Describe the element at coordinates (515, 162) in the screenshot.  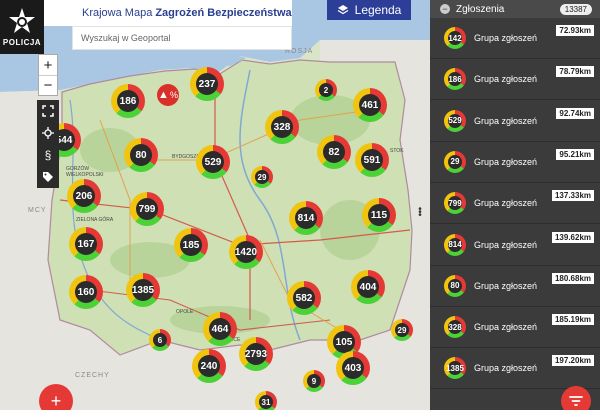
I see `report-group-item: 29 Grupa zgłoszeń 95.21km` at that location.